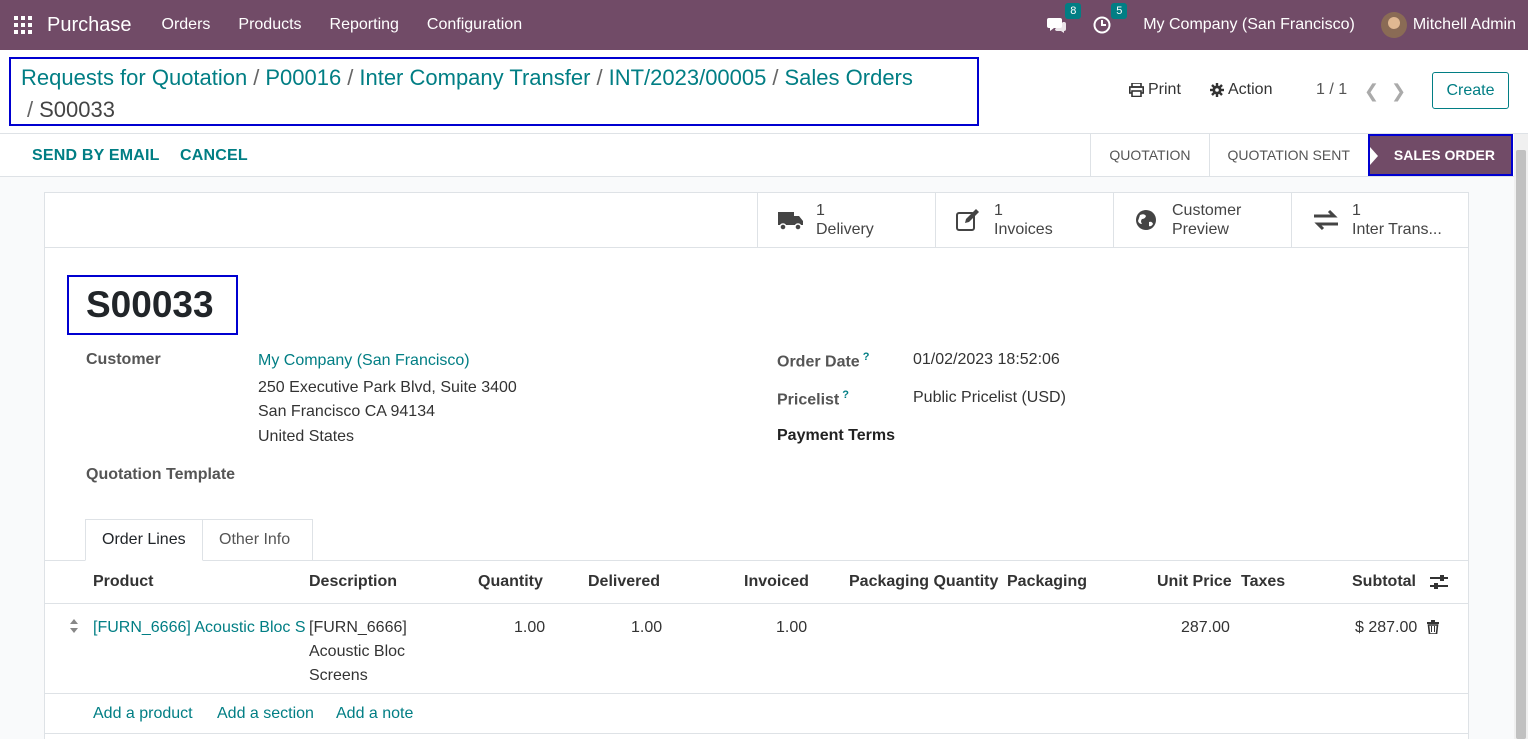 The width and height of the screenshot is (1528, 739). Describe the element at coordinates (186, 25) in the screenshot. I see `menu-orders: Orders` at that location.